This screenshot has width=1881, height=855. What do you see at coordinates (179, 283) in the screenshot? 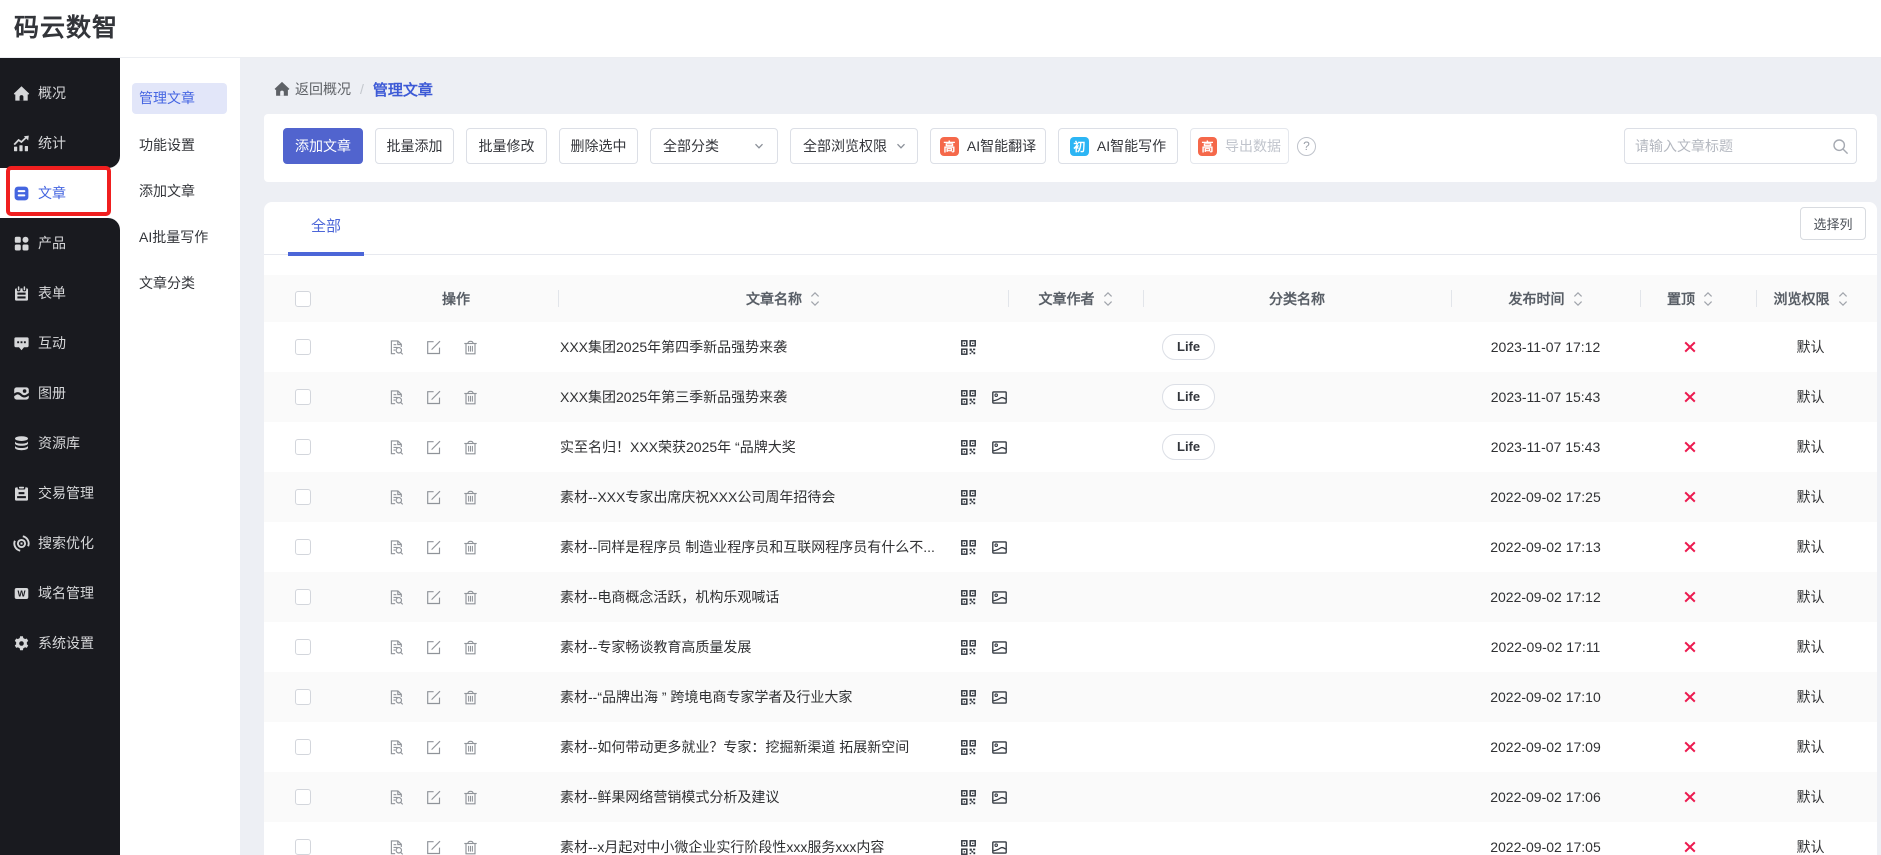
I see `submenu-item-5: 文章分类` at bounding box center [179, 283].